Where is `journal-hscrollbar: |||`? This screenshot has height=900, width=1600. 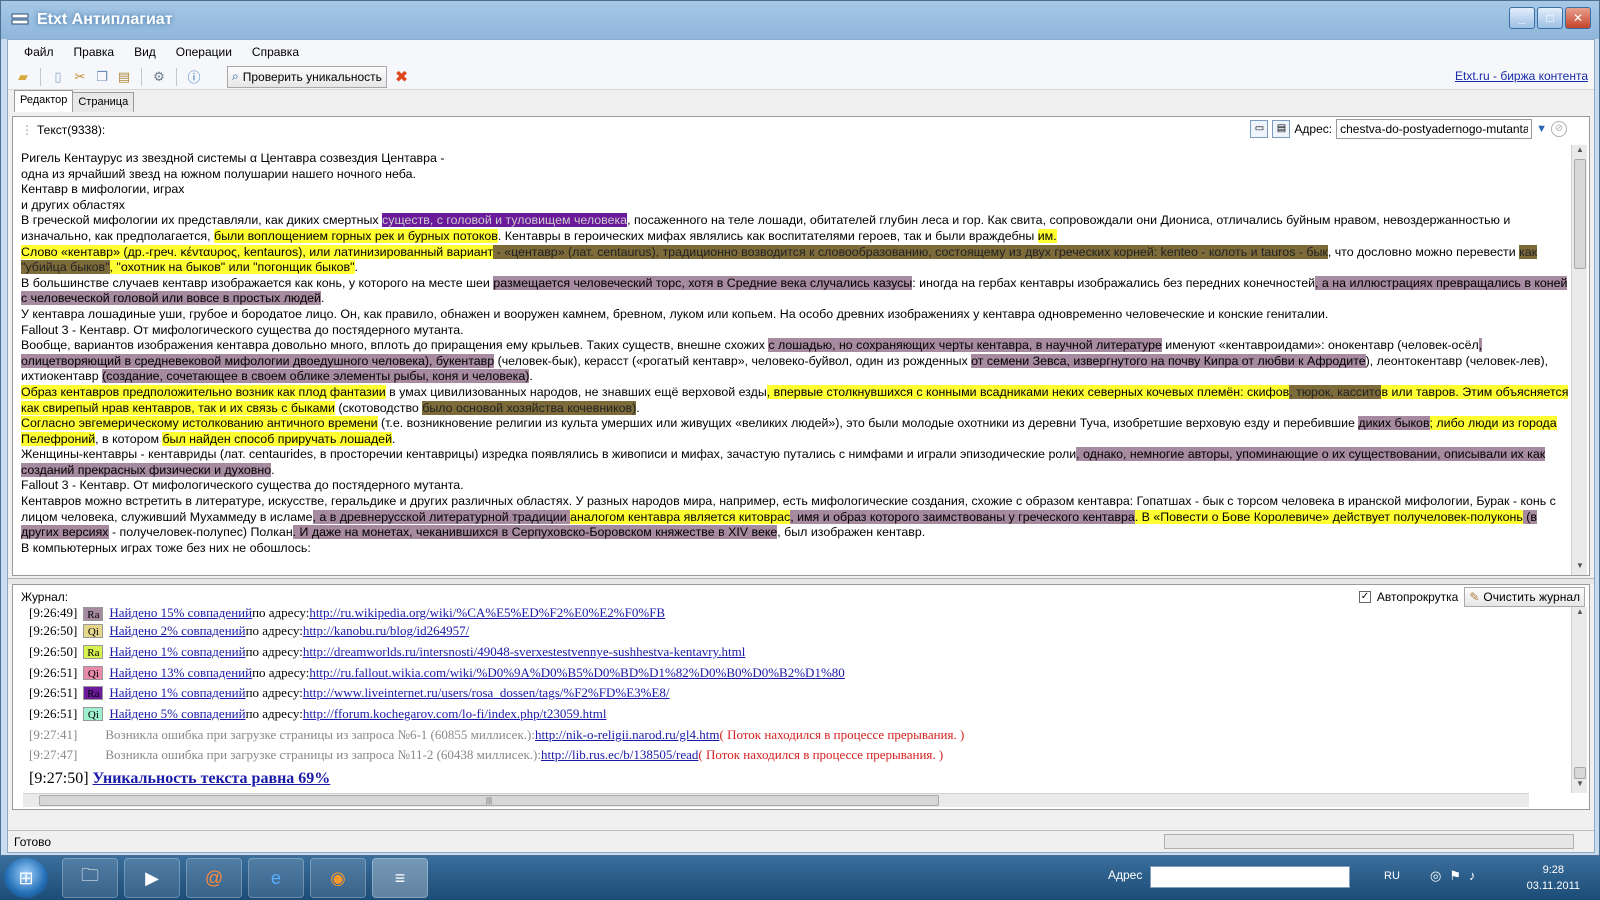 journal-hscrollbar: ||| is located at coordinates (776, 800).